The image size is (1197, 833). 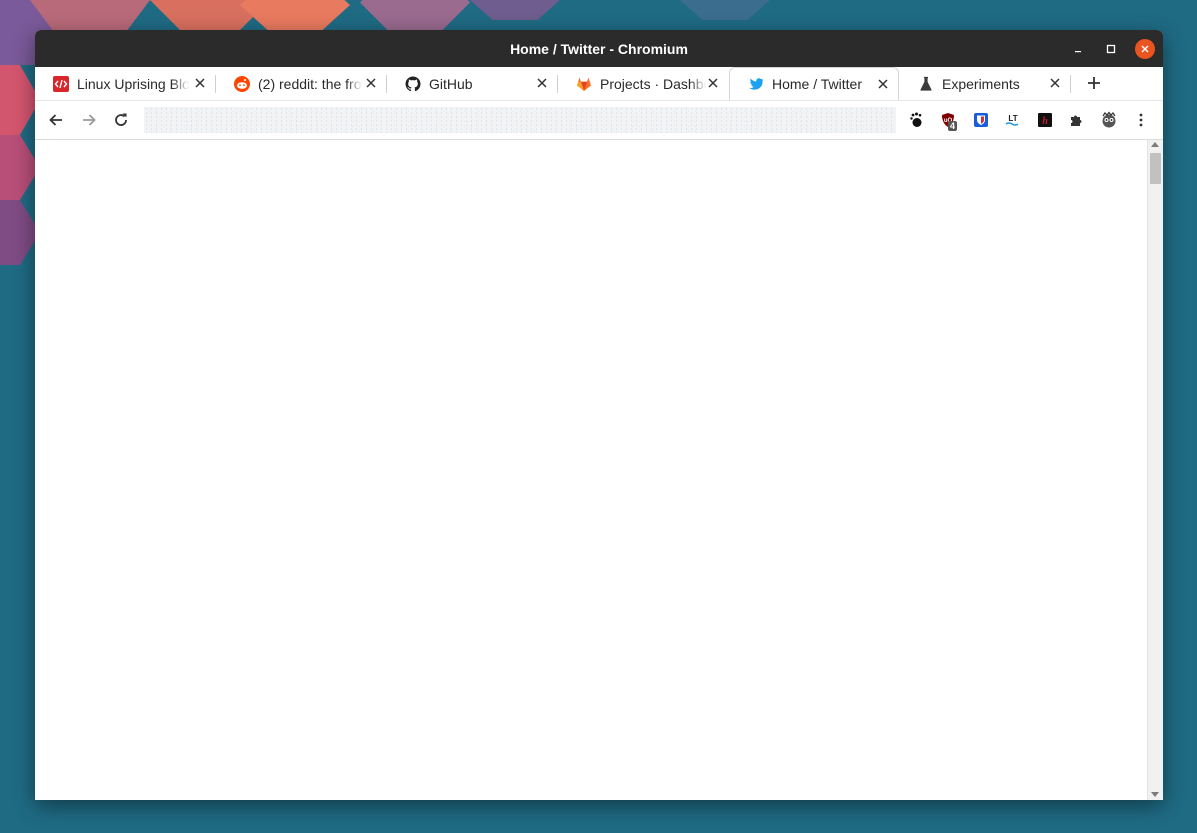 I want to click on hypothesis-icon: h, so click(x=1045, y=120).